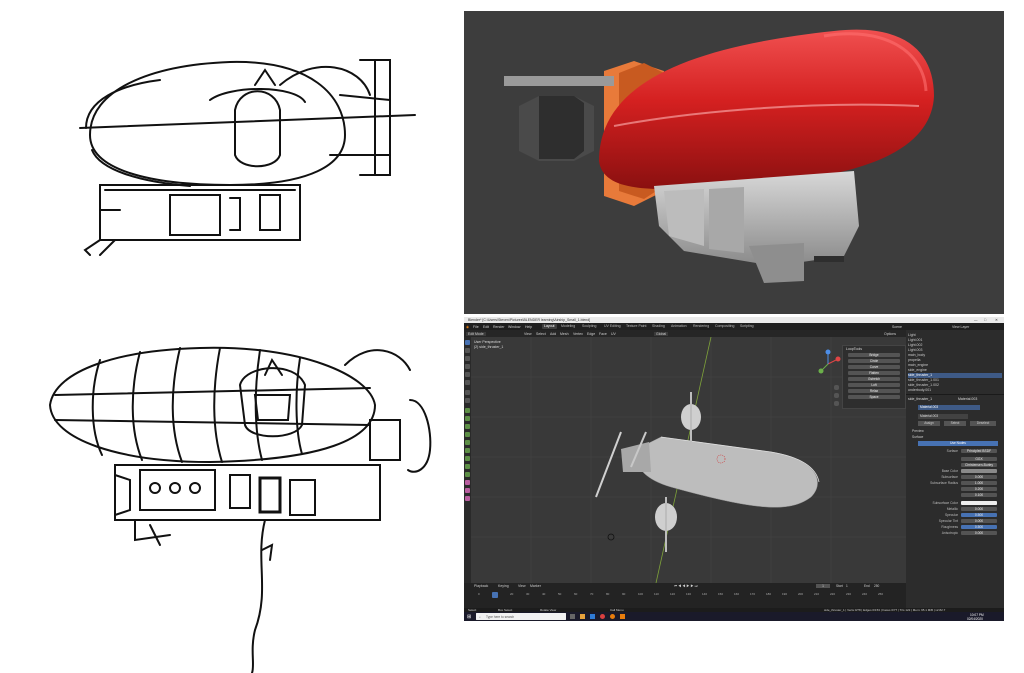  What do you see at coordinates (578, 334) in the screenshot?
I see `vertex-menu: Vertex` at bounding box center [578, 334].